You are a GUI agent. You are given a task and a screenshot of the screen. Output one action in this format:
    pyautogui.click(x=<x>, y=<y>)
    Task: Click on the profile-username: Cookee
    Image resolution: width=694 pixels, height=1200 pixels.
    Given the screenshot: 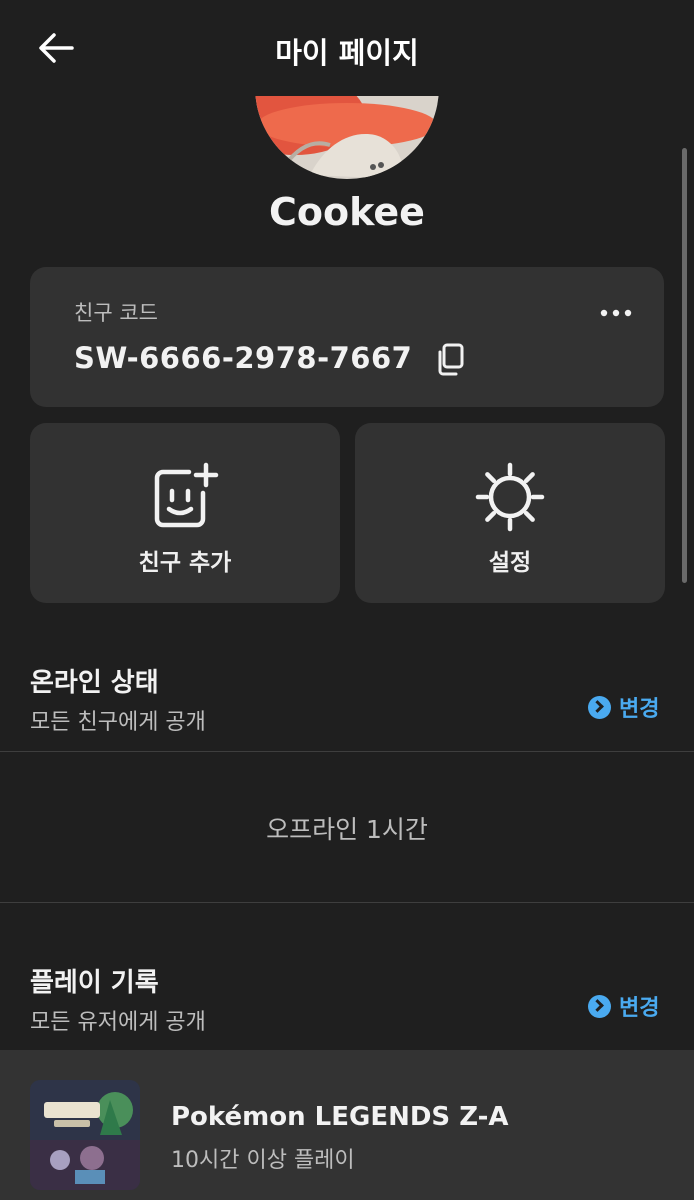 What is the action you would take?
    pyautogui.click(x=347, y=212)
    